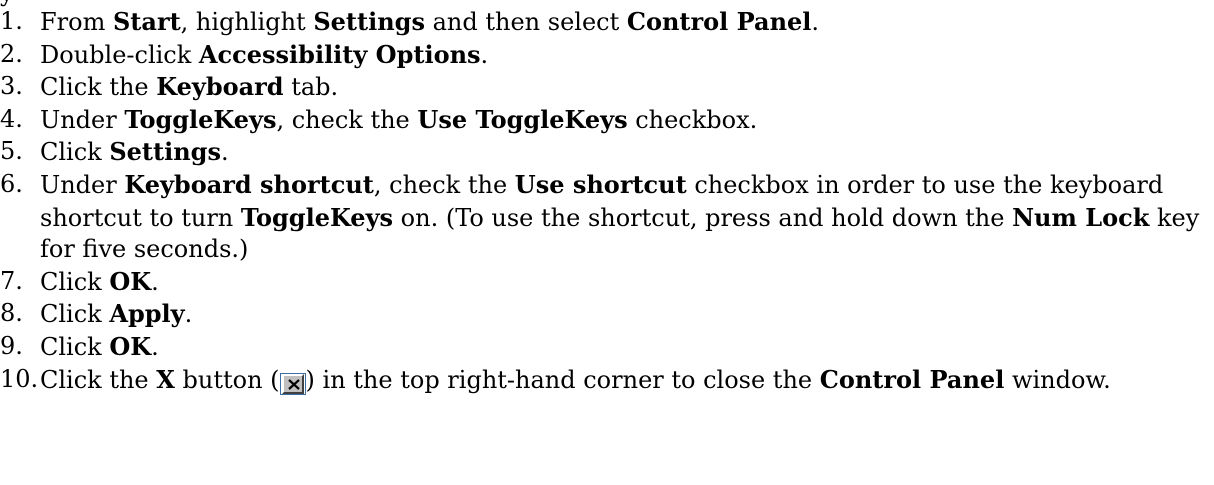 Image resolution: width=1214 pixels, height=485 pixels. What do you see at coordinates (311, 87) in the screenshot?
I see `step-text-run: tab.` at bounding box center [311, 87].